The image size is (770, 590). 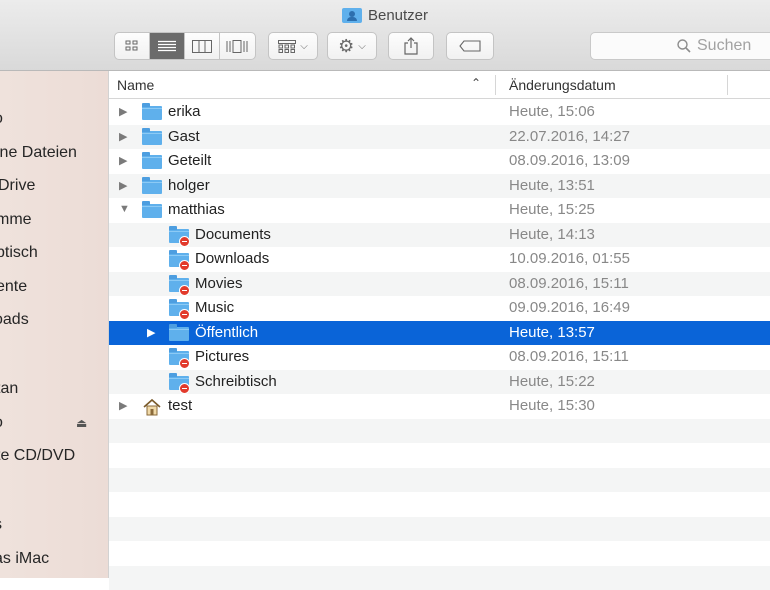 I want to click on sidebar-item-label: s, so click(x=1, y=525).